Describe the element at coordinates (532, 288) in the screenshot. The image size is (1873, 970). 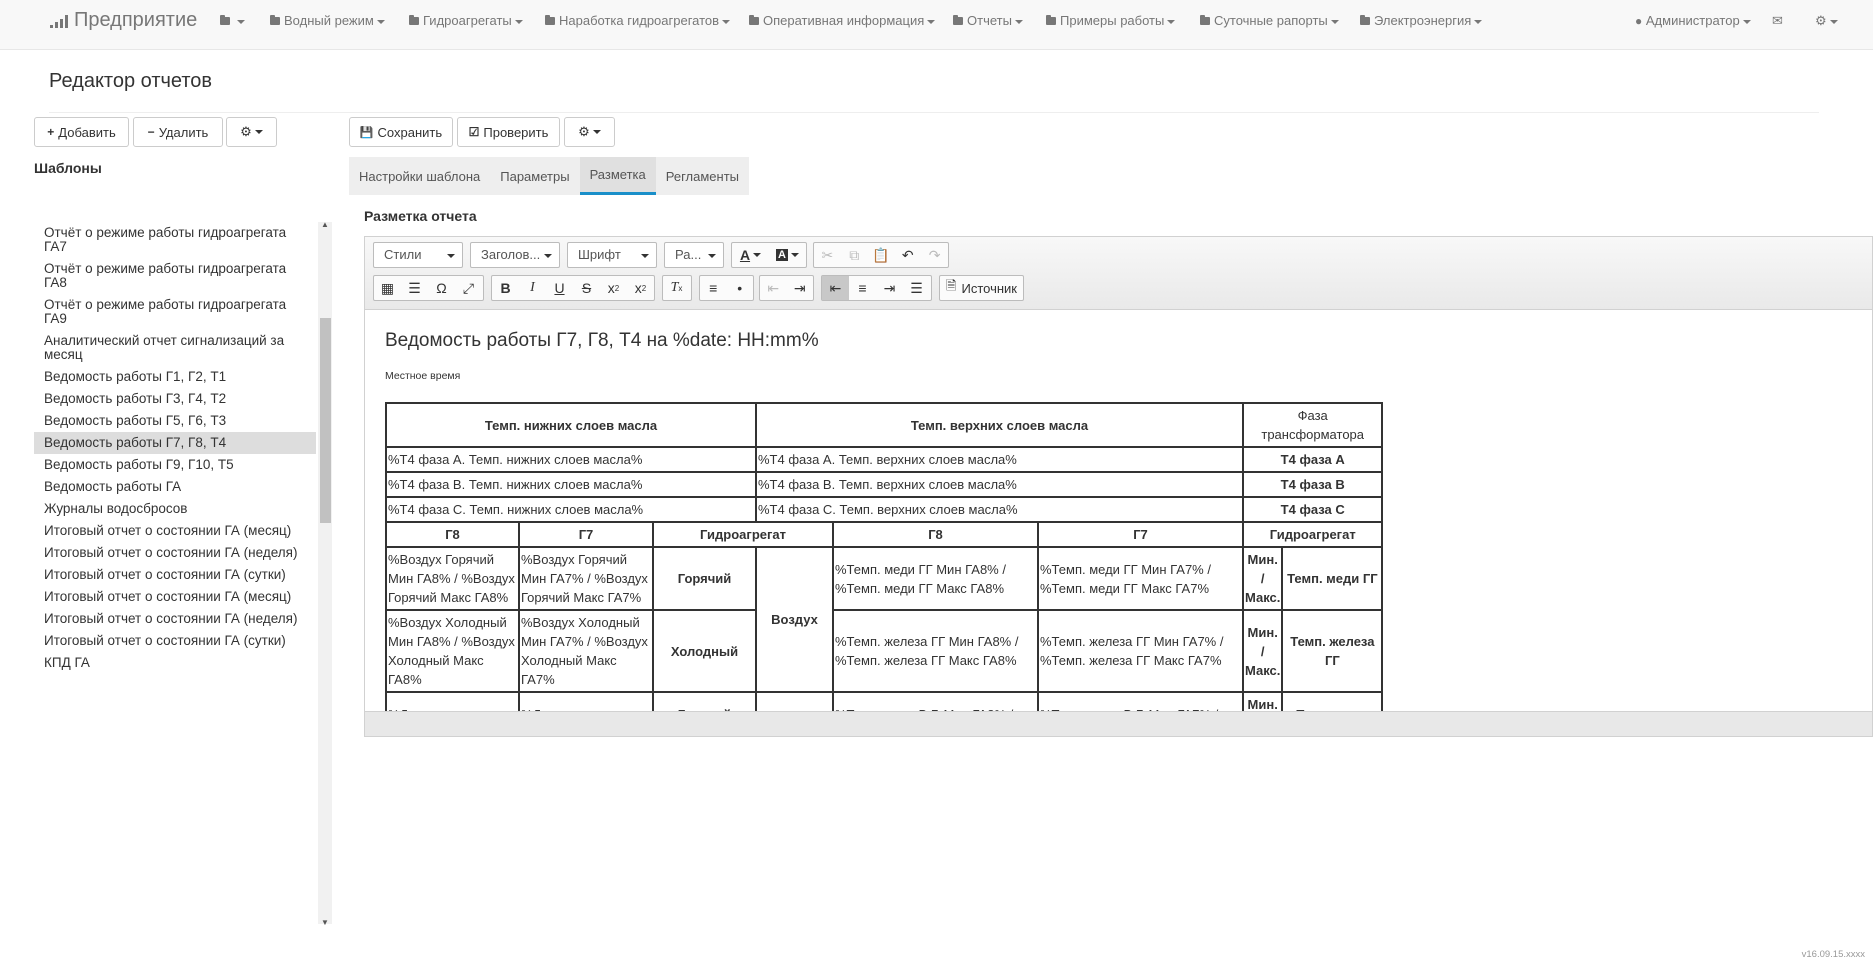
I see `italic-icon: I` at that location.